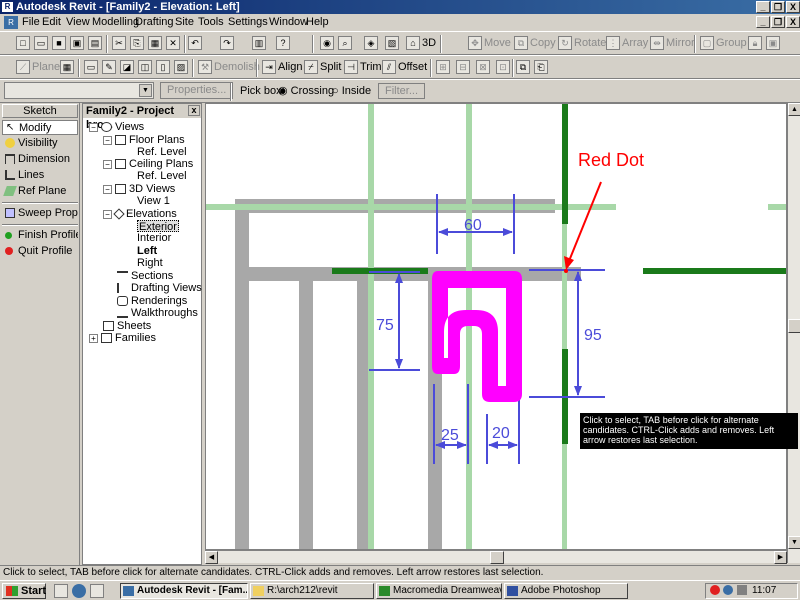  What do you see at coordinates (774, 592) in the screenshot?
I see `clock: 11:07 a.m.` at bounding box center [774, 592].